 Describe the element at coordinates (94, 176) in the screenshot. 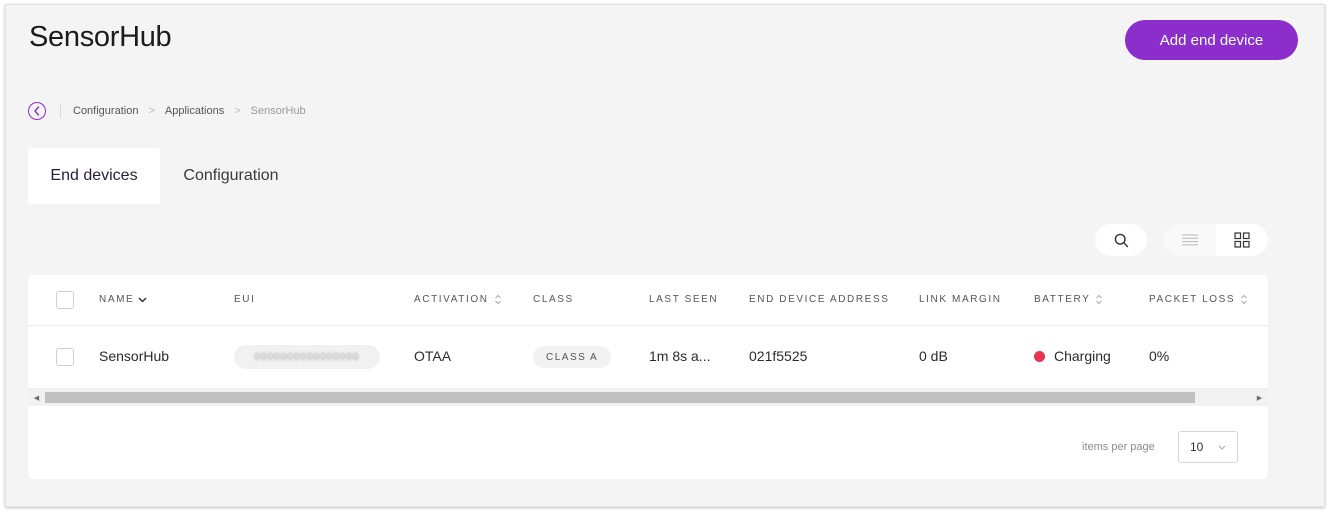

I see `tab-end-devices: End devices` at that location.